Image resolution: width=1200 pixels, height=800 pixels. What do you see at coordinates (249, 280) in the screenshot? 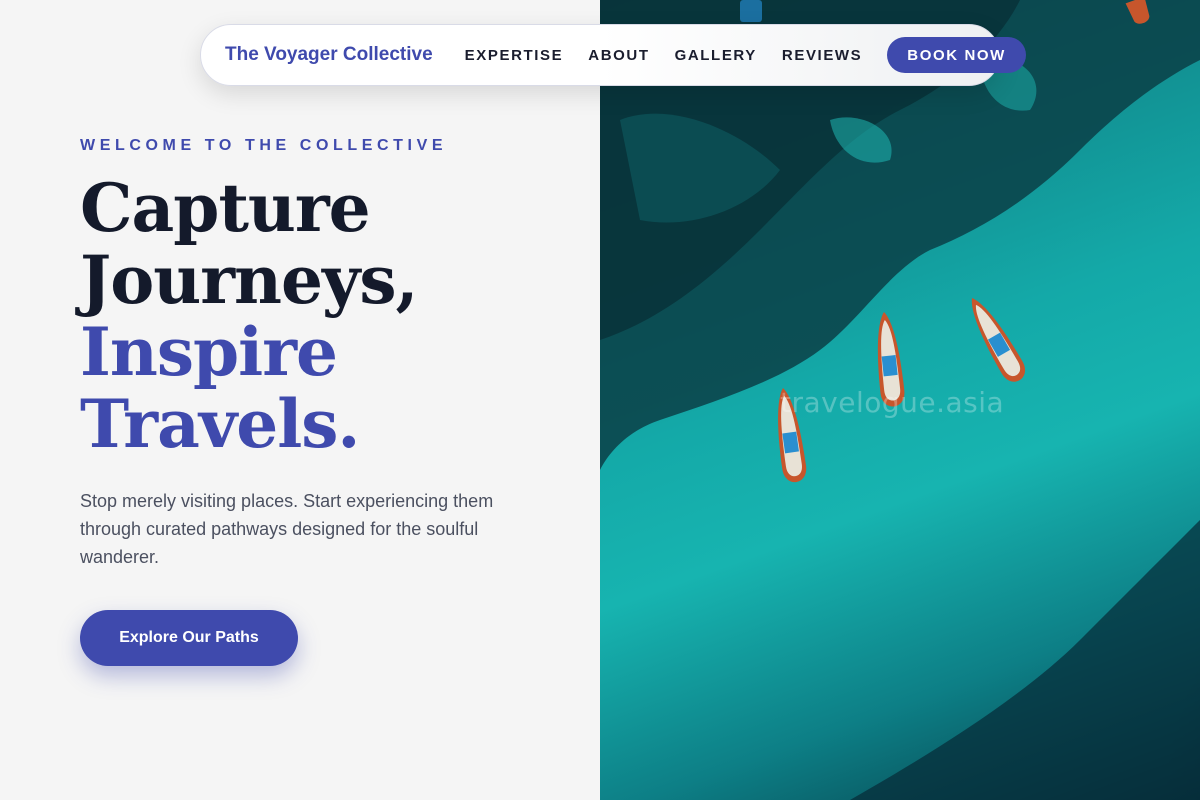
I see `headline-line-2: Journeys,` at bounding box center [249, 280].